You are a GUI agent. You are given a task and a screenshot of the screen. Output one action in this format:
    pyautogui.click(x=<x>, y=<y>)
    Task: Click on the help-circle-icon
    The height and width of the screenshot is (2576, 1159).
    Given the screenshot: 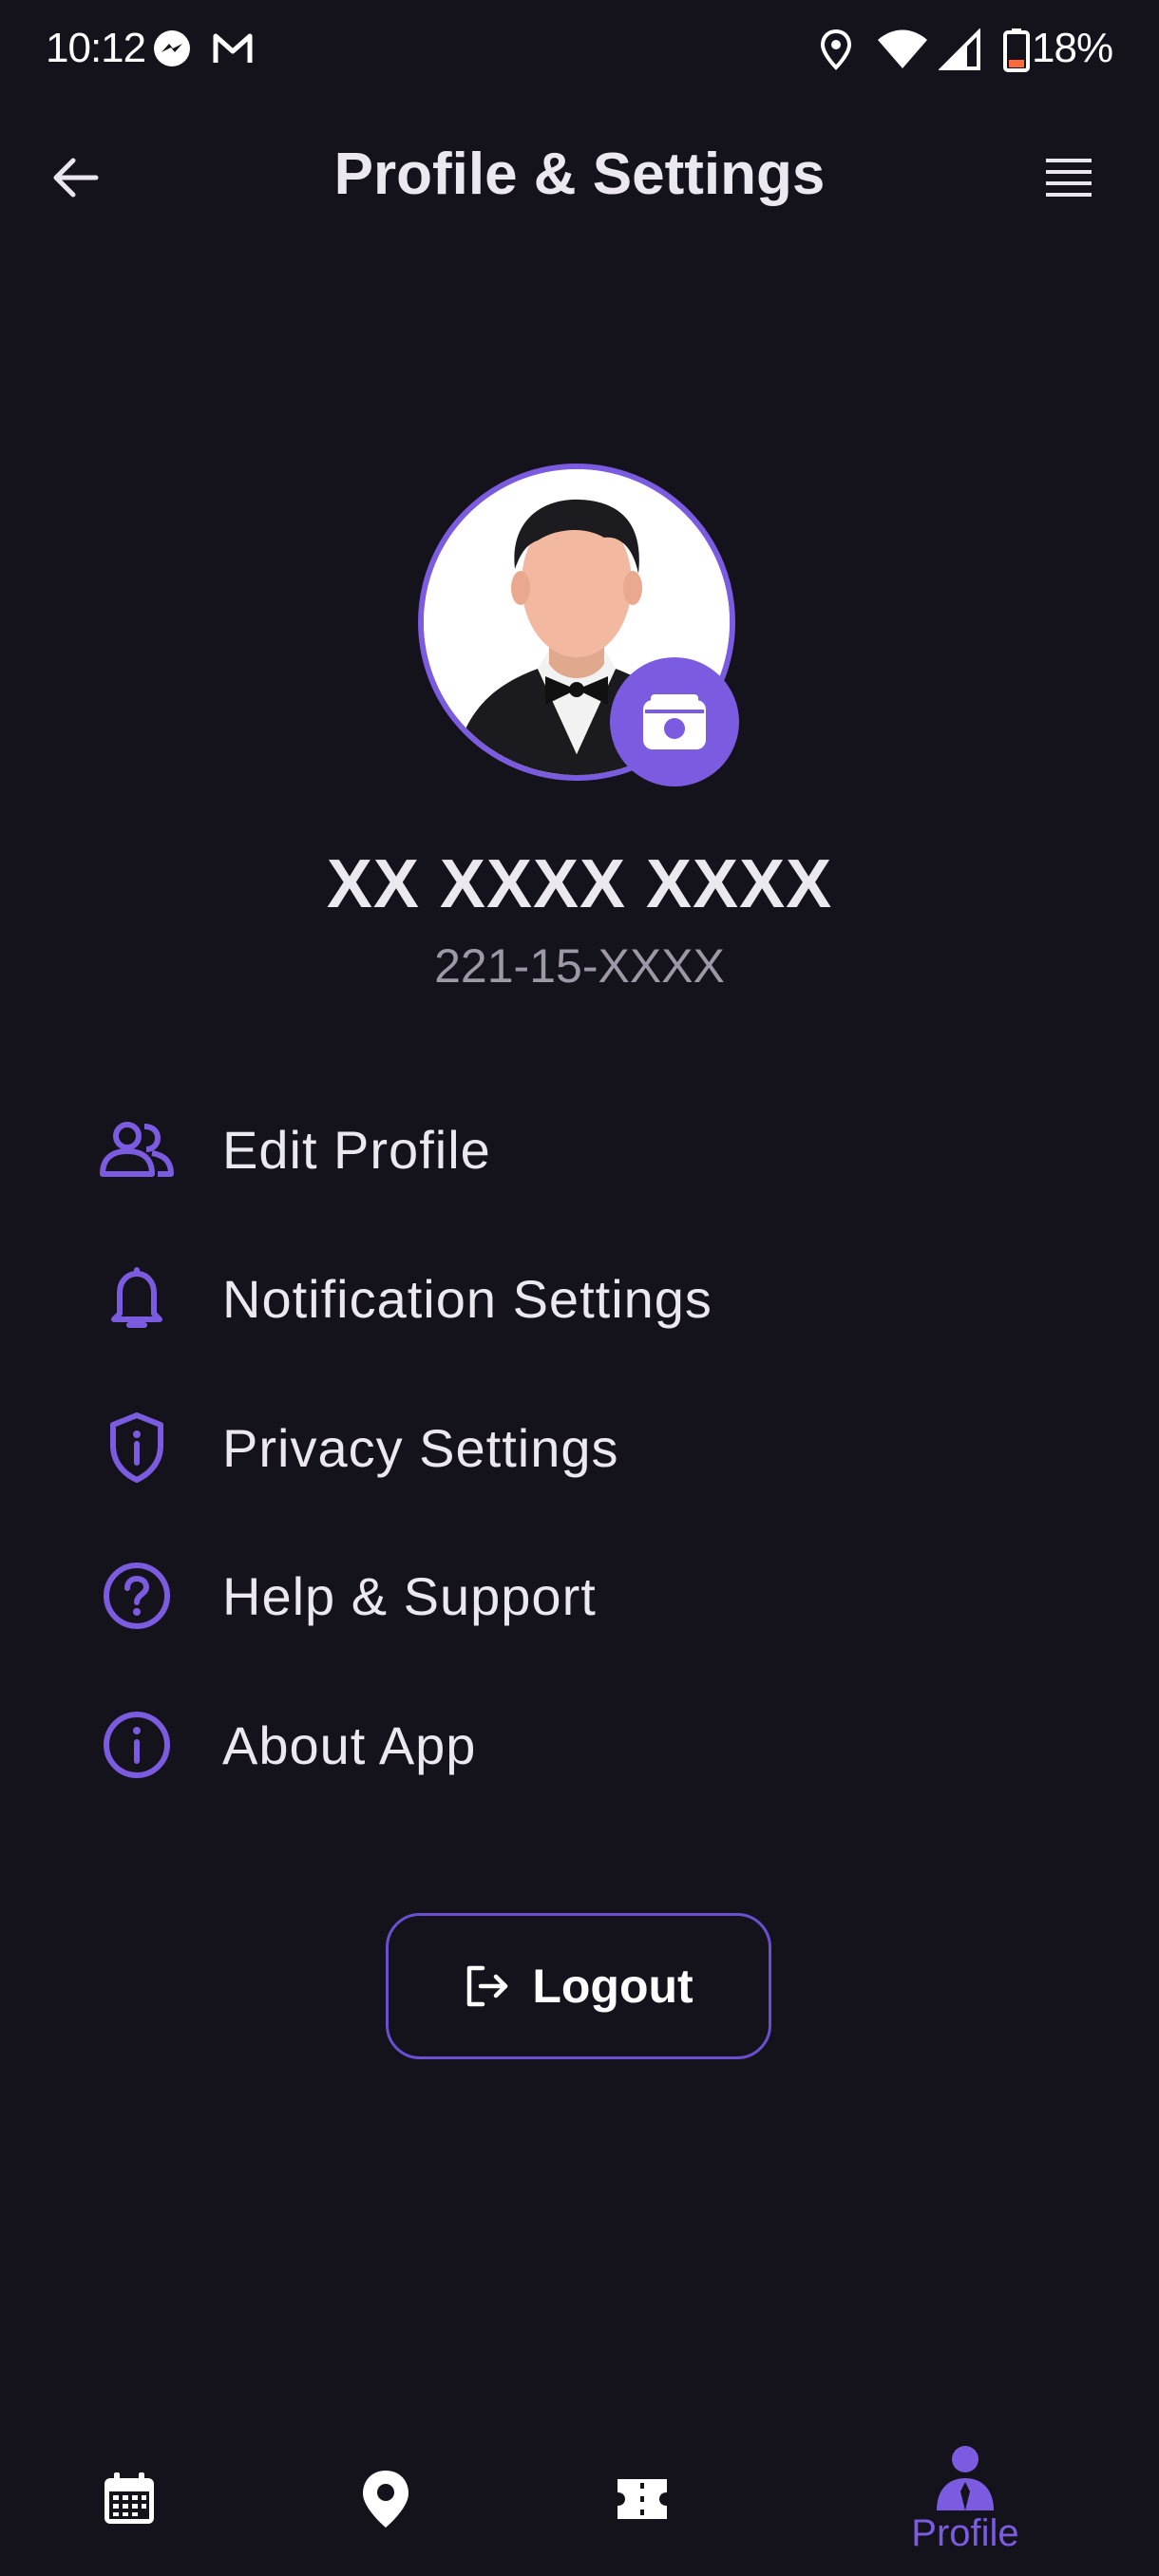 What is the action you would take?
    pyautogui.click(x=136, y=1595)
    